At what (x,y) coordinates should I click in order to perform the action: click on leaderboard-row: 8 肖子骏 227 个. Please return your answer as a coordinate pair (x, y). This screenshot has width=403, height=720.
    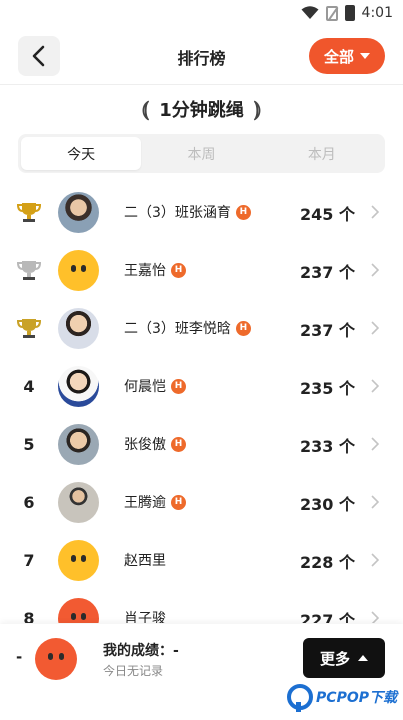
    Looking at the image, I should click on (201, 606).